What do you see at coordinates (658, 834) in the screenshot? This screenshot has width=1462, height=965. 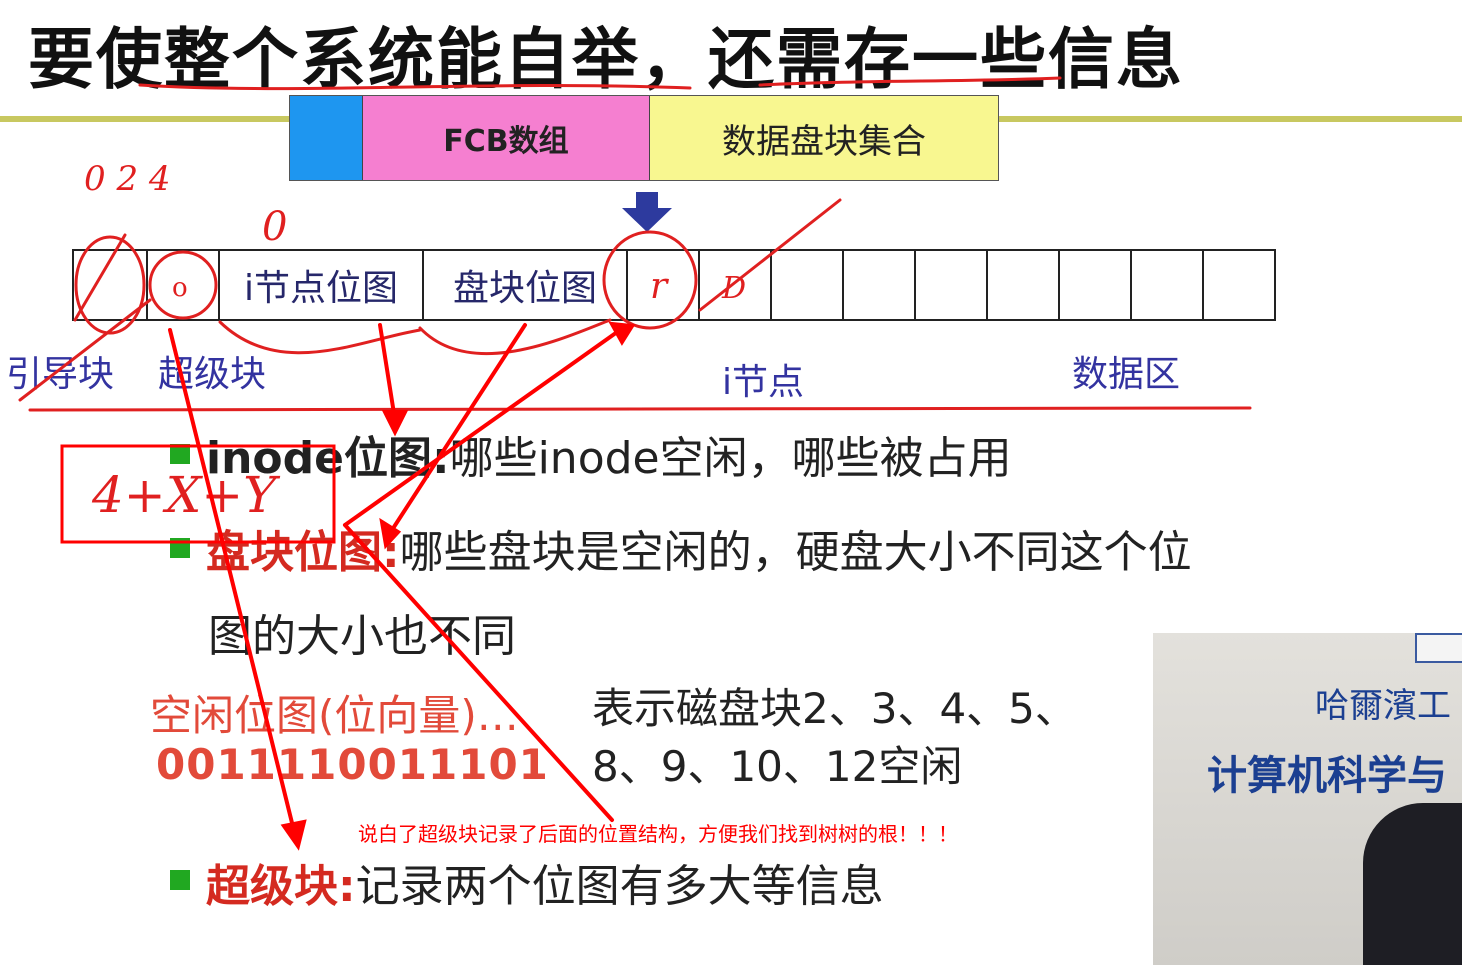 I see `annotation-note: 说白了超级块记录了后面的位置结构，方便我们找到树树的根！！！` at bounding box center [658, 834].